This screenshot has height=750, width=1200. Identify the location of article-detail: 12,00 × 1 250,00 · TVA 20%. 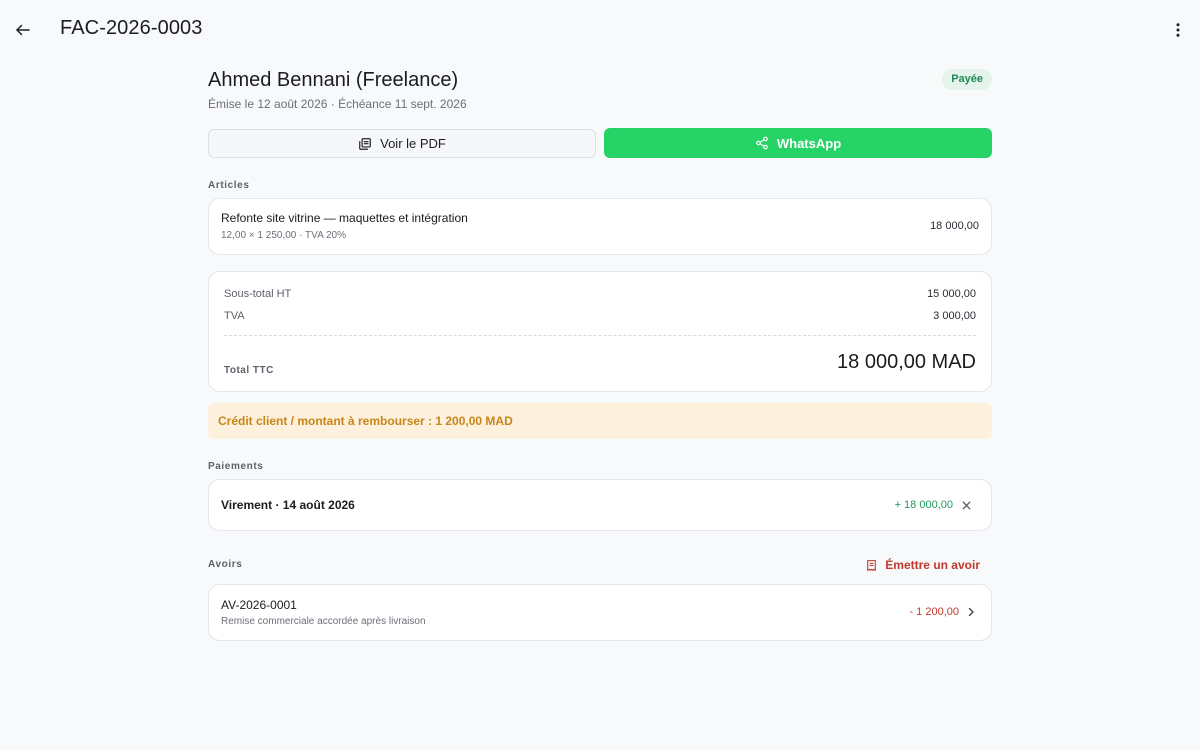
(283, 235).